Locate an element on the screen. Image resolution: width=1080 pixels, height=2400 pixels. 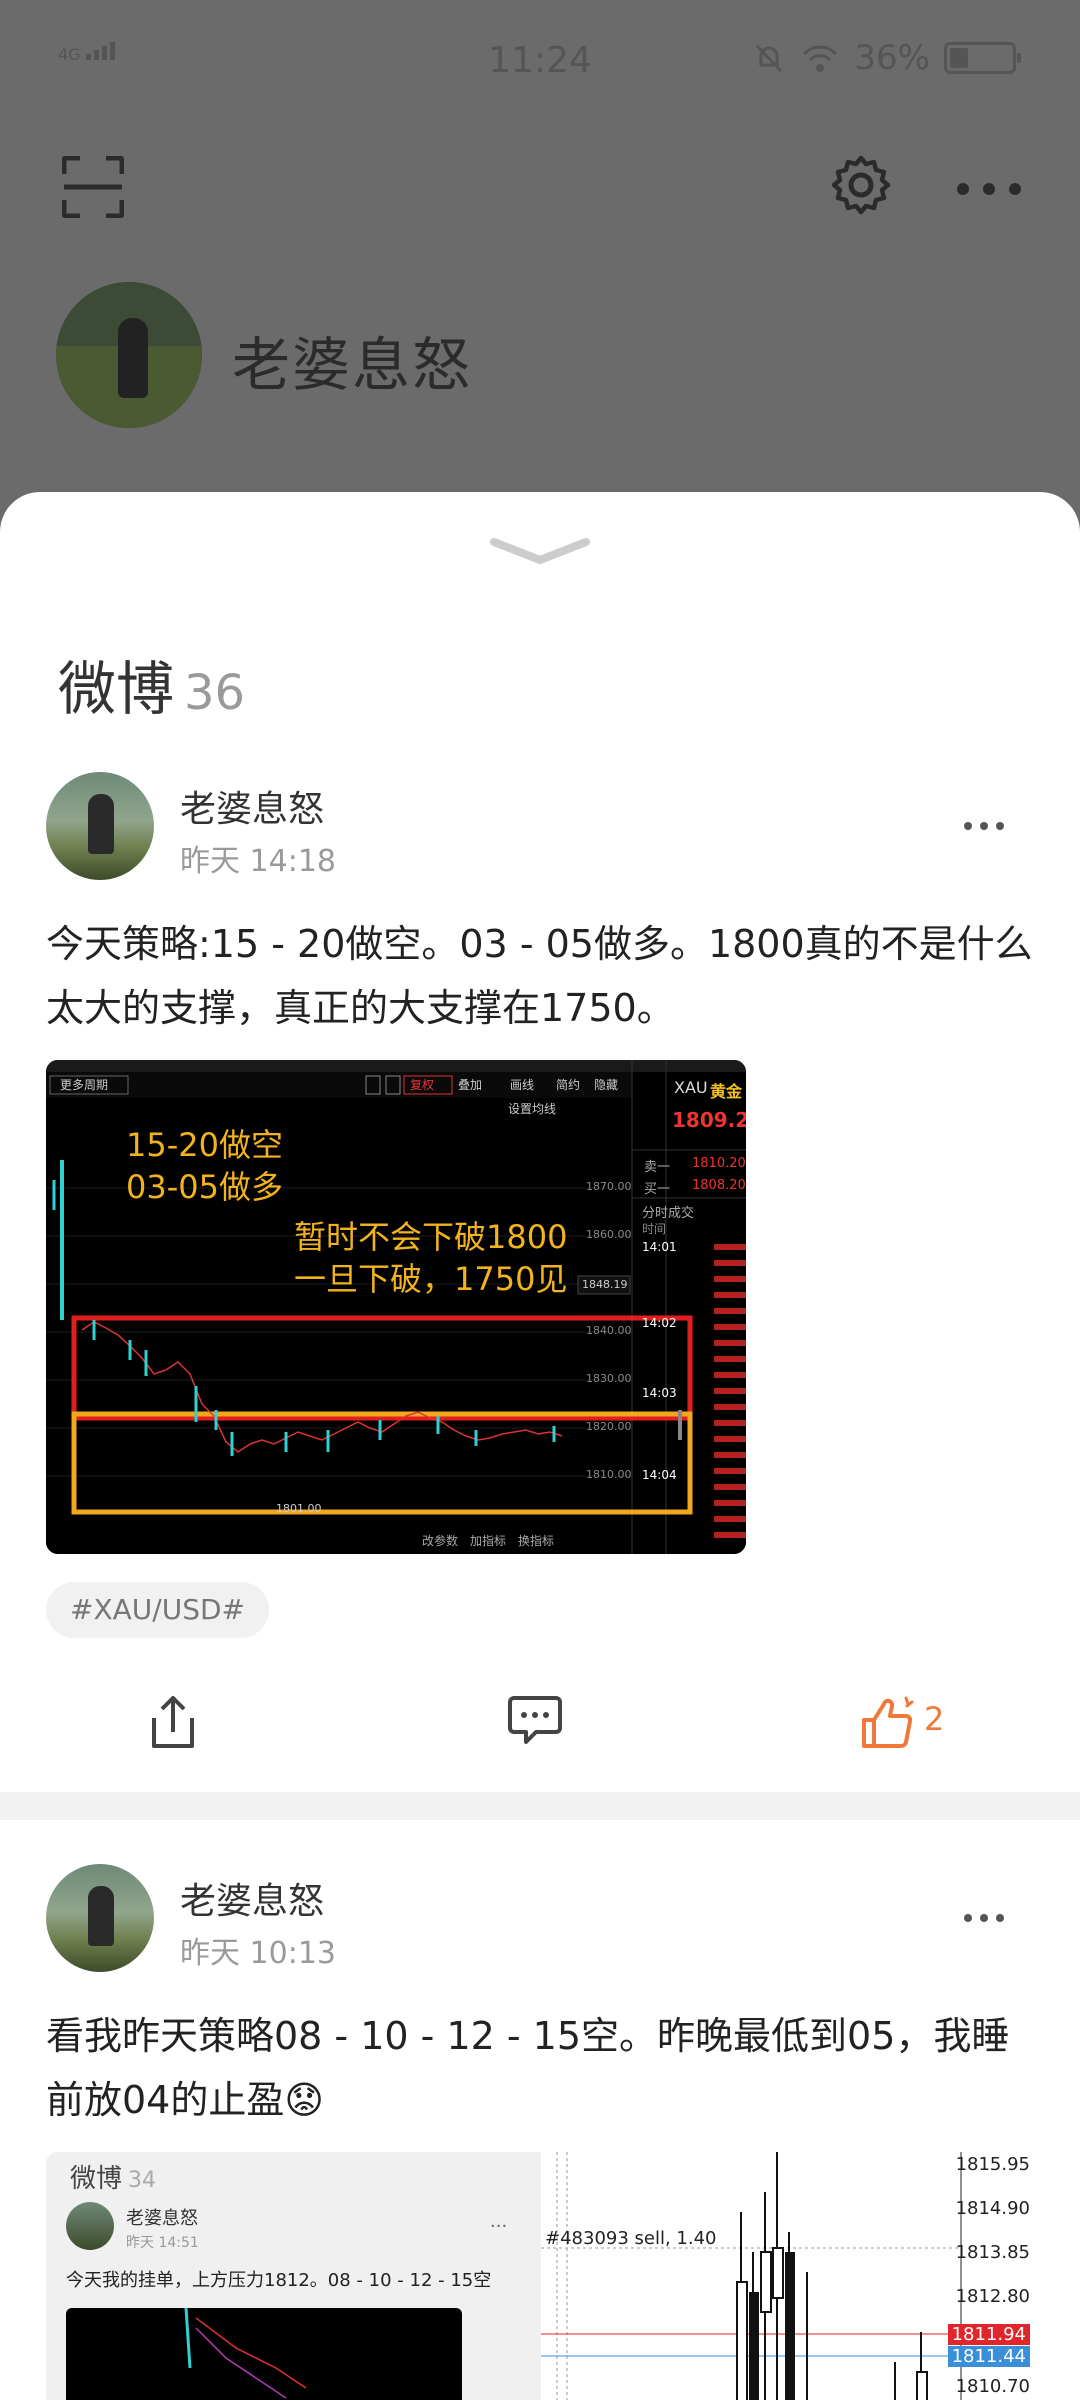
profile-name: 老婆息怒 is located at coordinates (352, 365).